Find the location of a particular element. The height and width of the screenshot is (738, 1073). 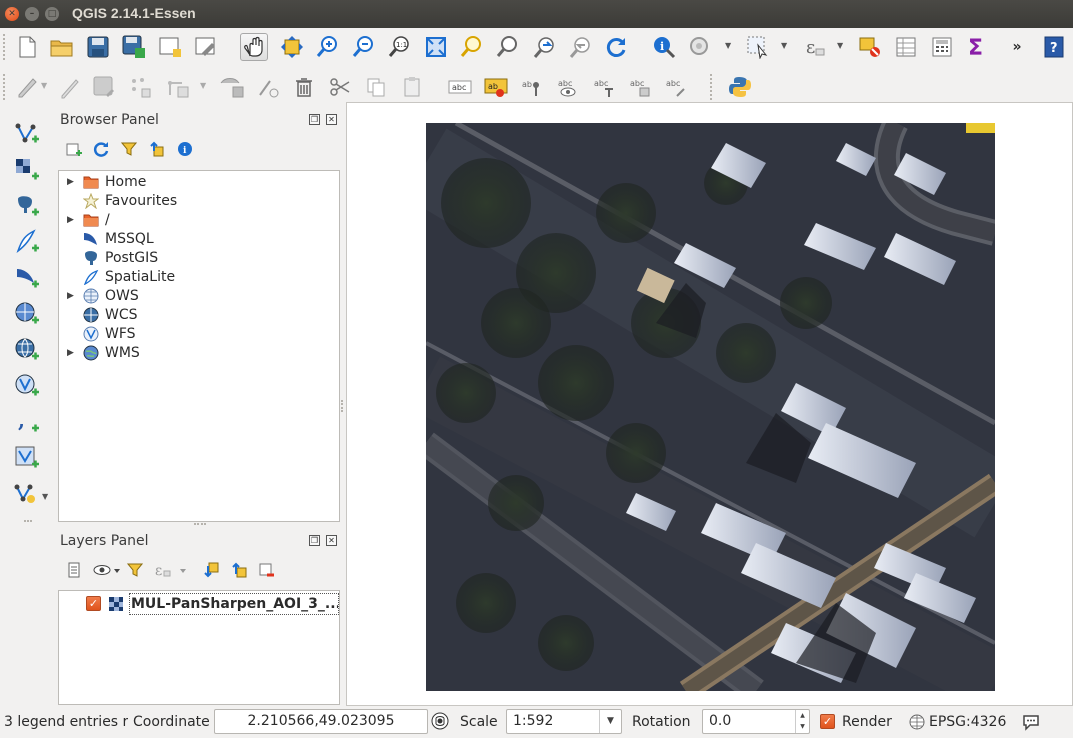

pan-to-selection-icon is located at coordinates (292, 47).